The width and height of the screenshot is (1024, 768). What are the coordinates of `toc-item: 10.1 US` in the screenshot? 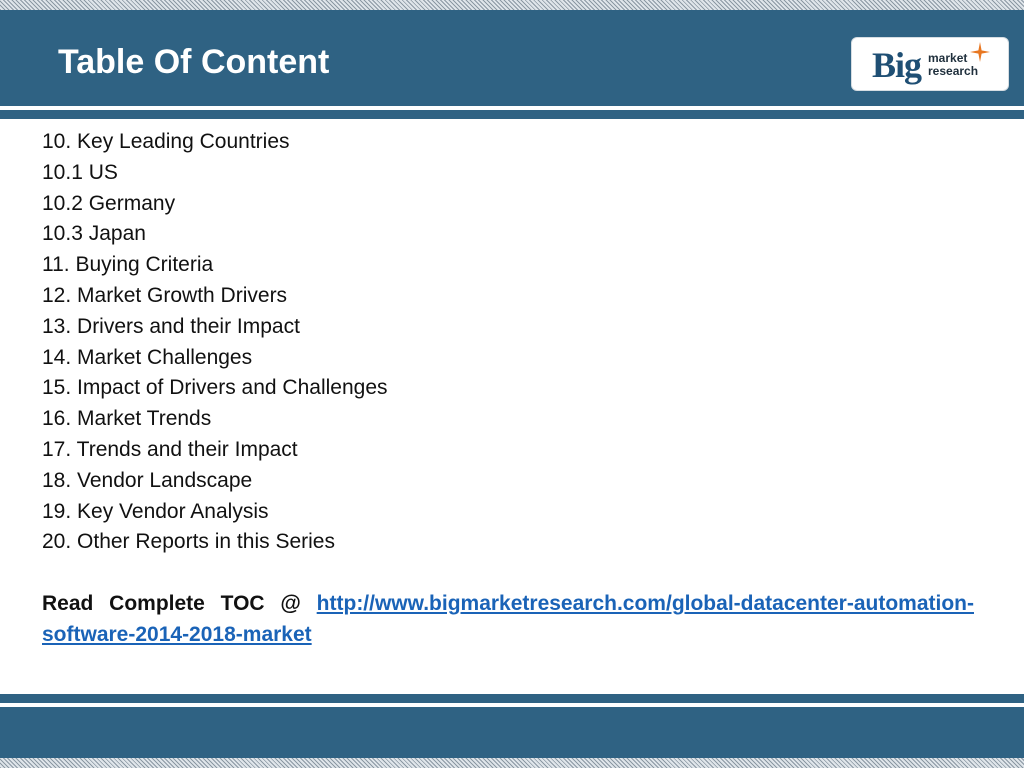 It's located at (80, 172).